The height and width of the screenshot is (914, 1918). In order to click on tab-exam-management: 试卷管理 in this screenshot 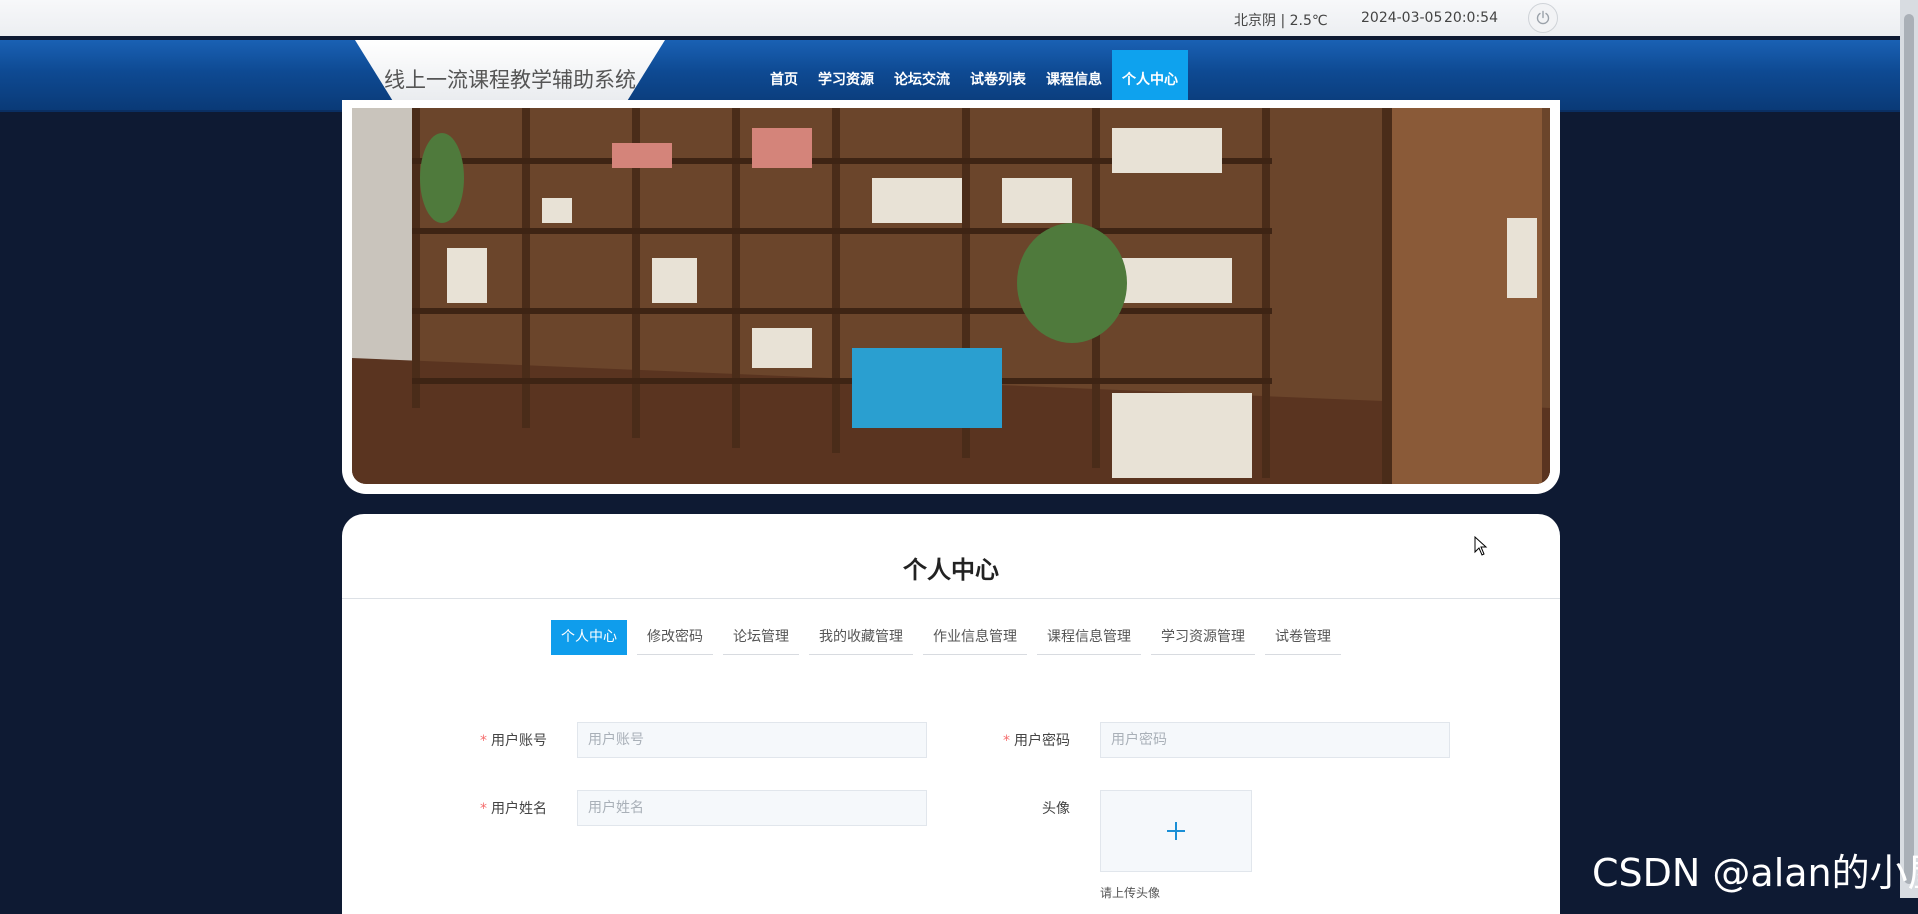, I will do `click(1303, 637)`.